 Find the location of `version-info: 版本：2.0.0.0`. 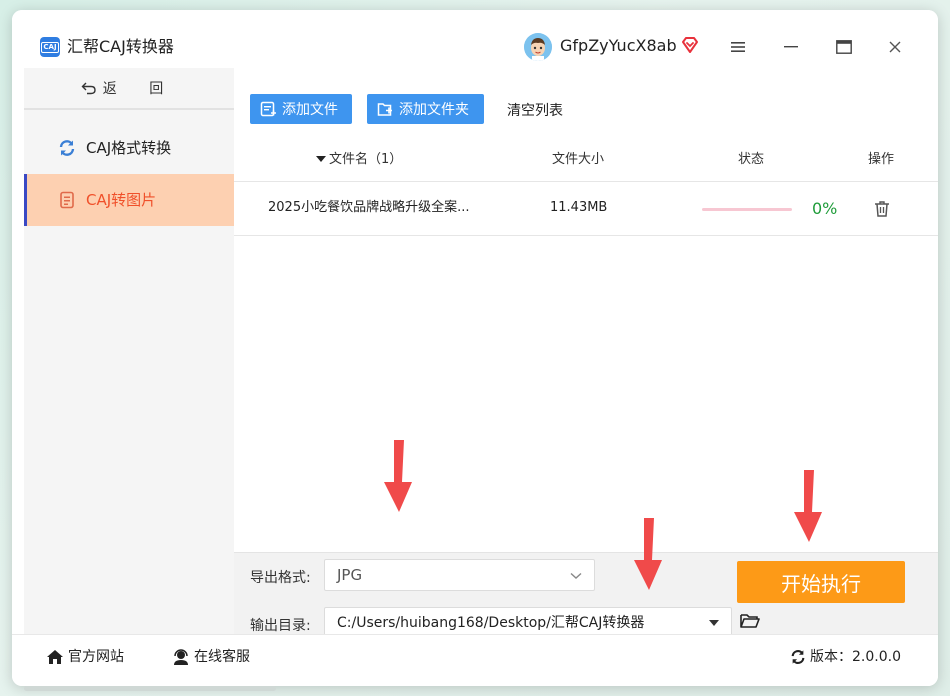

version-info: 版本：2.0.0.0 is located at coordinates (845, 657).